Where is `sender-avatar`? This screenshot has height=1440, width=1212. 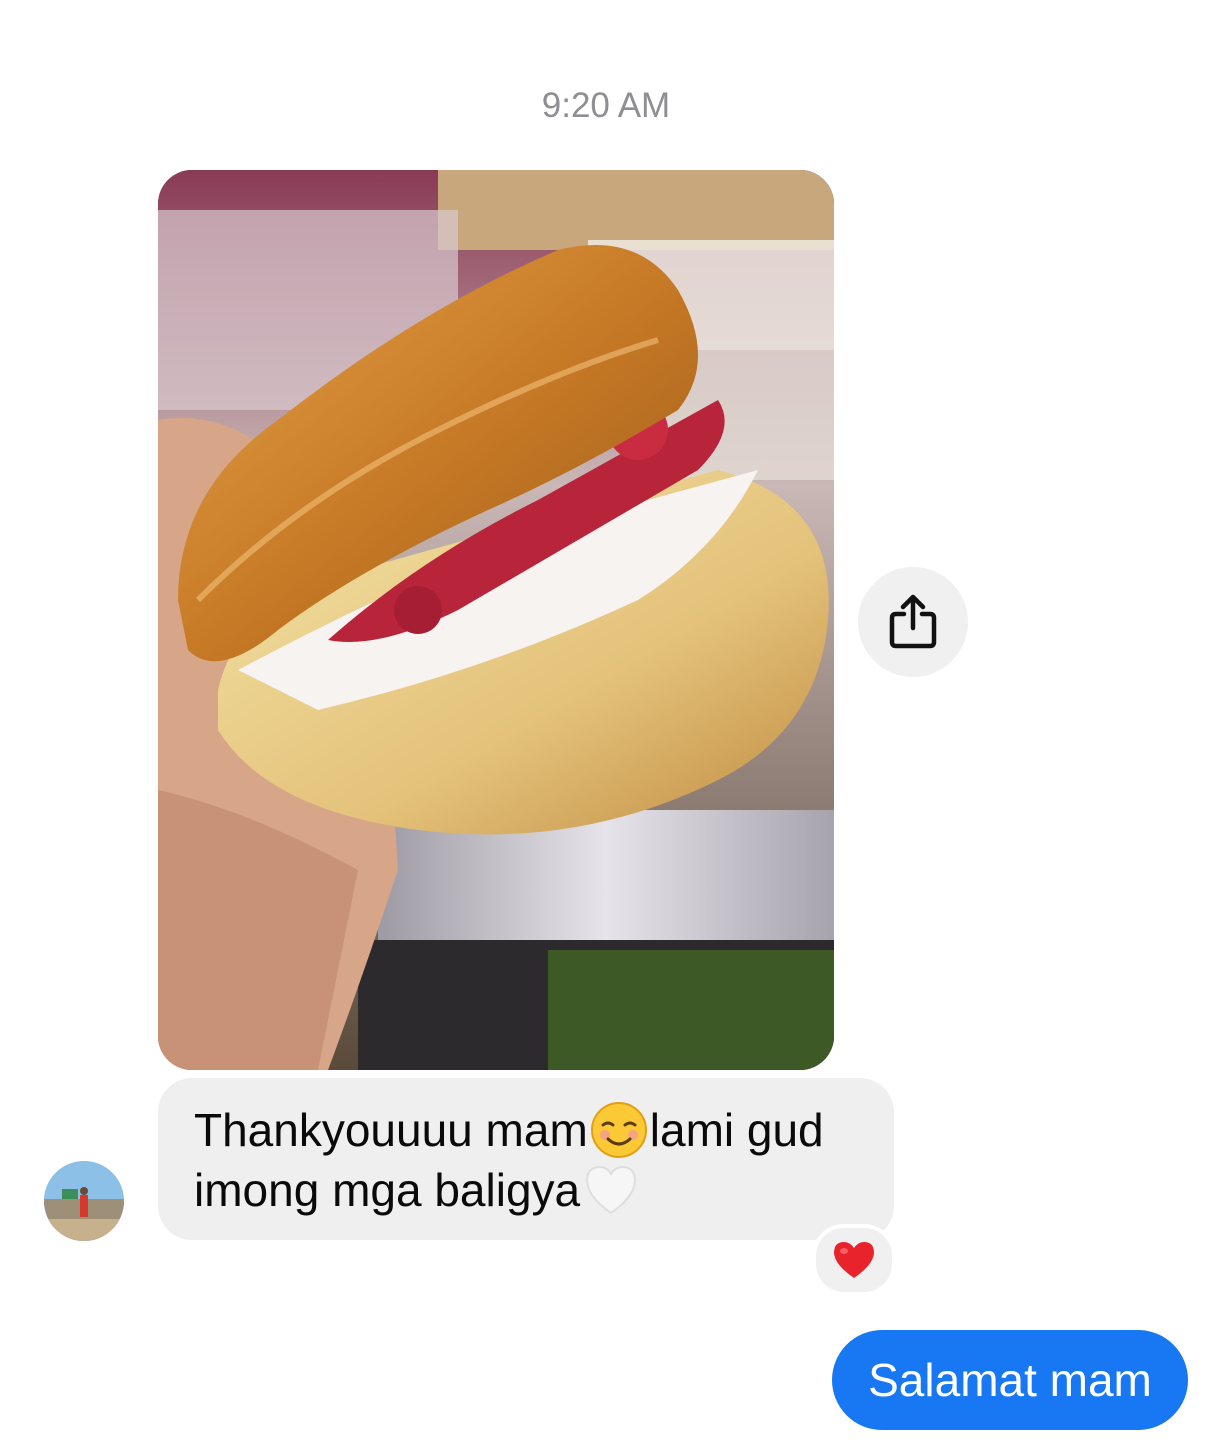 sender-avatar is located at coordinates (84, 1201).